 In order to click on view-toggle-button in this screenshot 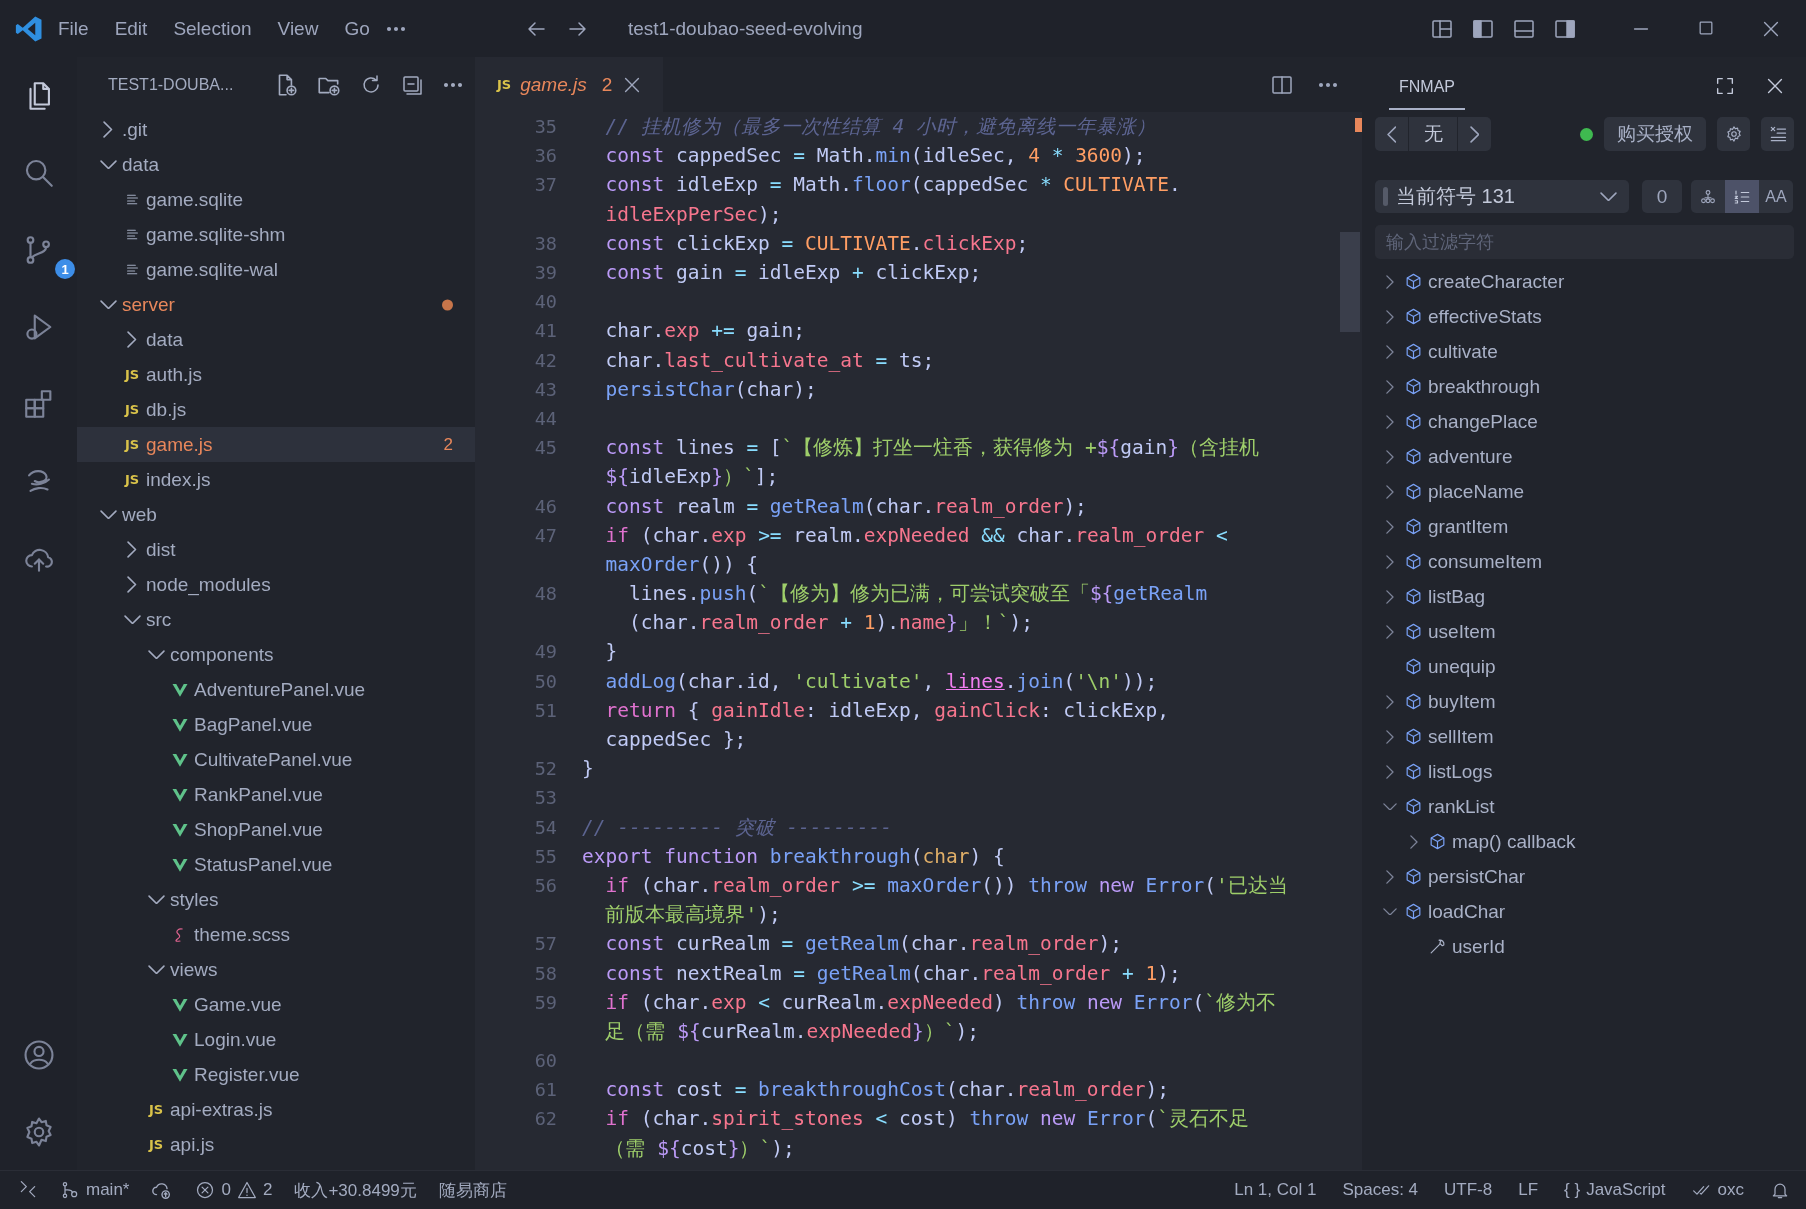, I will do `click(1742, 196)`.